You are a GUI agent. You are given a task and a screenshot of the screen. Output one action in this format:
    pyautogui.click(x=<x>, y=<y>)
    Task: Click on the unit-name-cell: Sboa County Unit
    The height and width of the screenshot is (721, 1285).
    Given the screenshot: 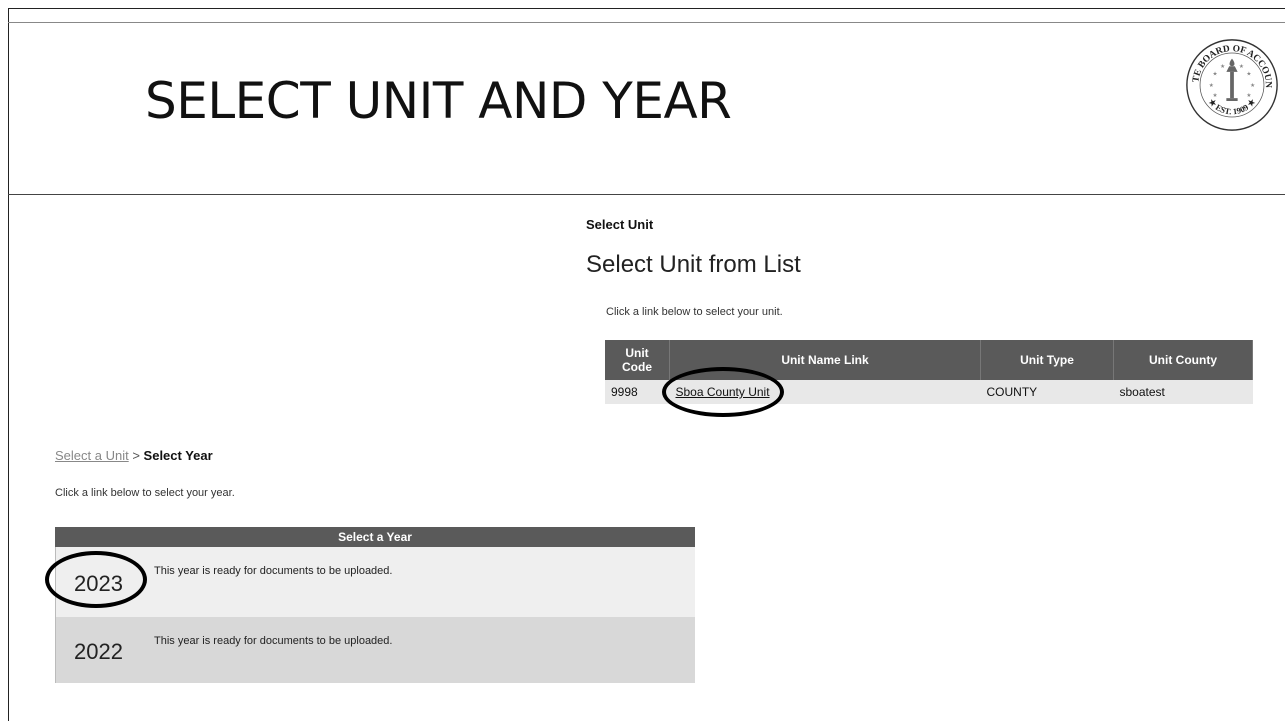 What is the action you would take?
    pyautogui.click(x=825, y=392)
    